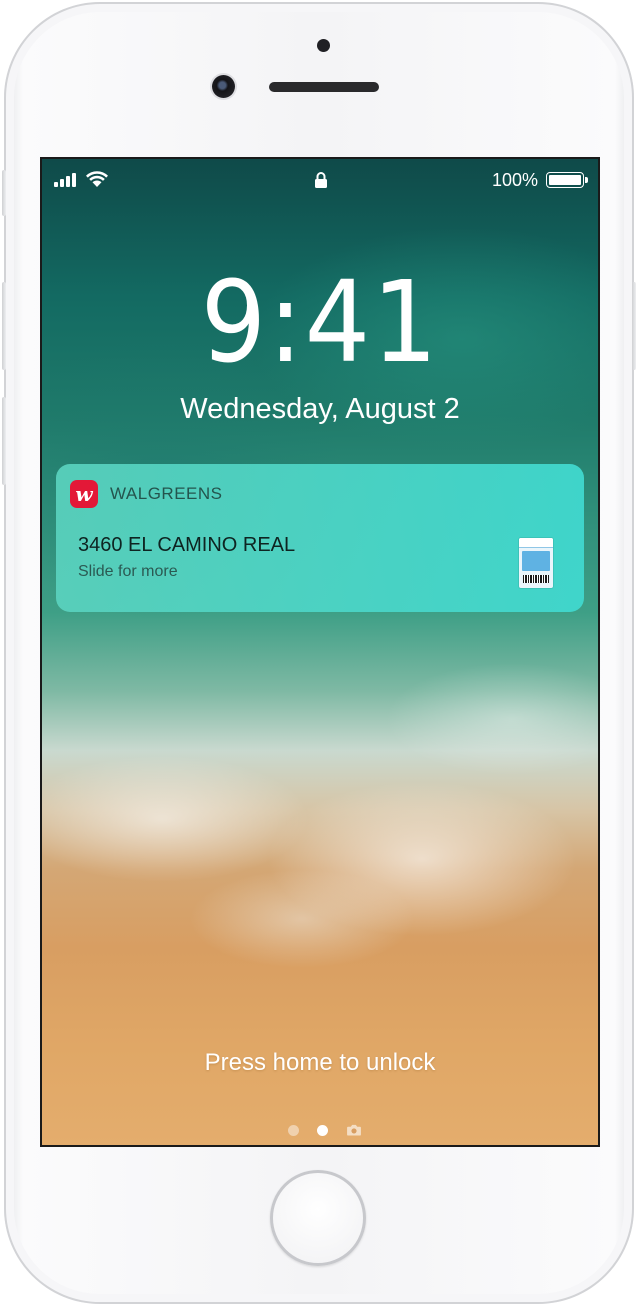 This screenshot has height=1308, width=640. I want to click on page-dot-active, so click(322, 1130).